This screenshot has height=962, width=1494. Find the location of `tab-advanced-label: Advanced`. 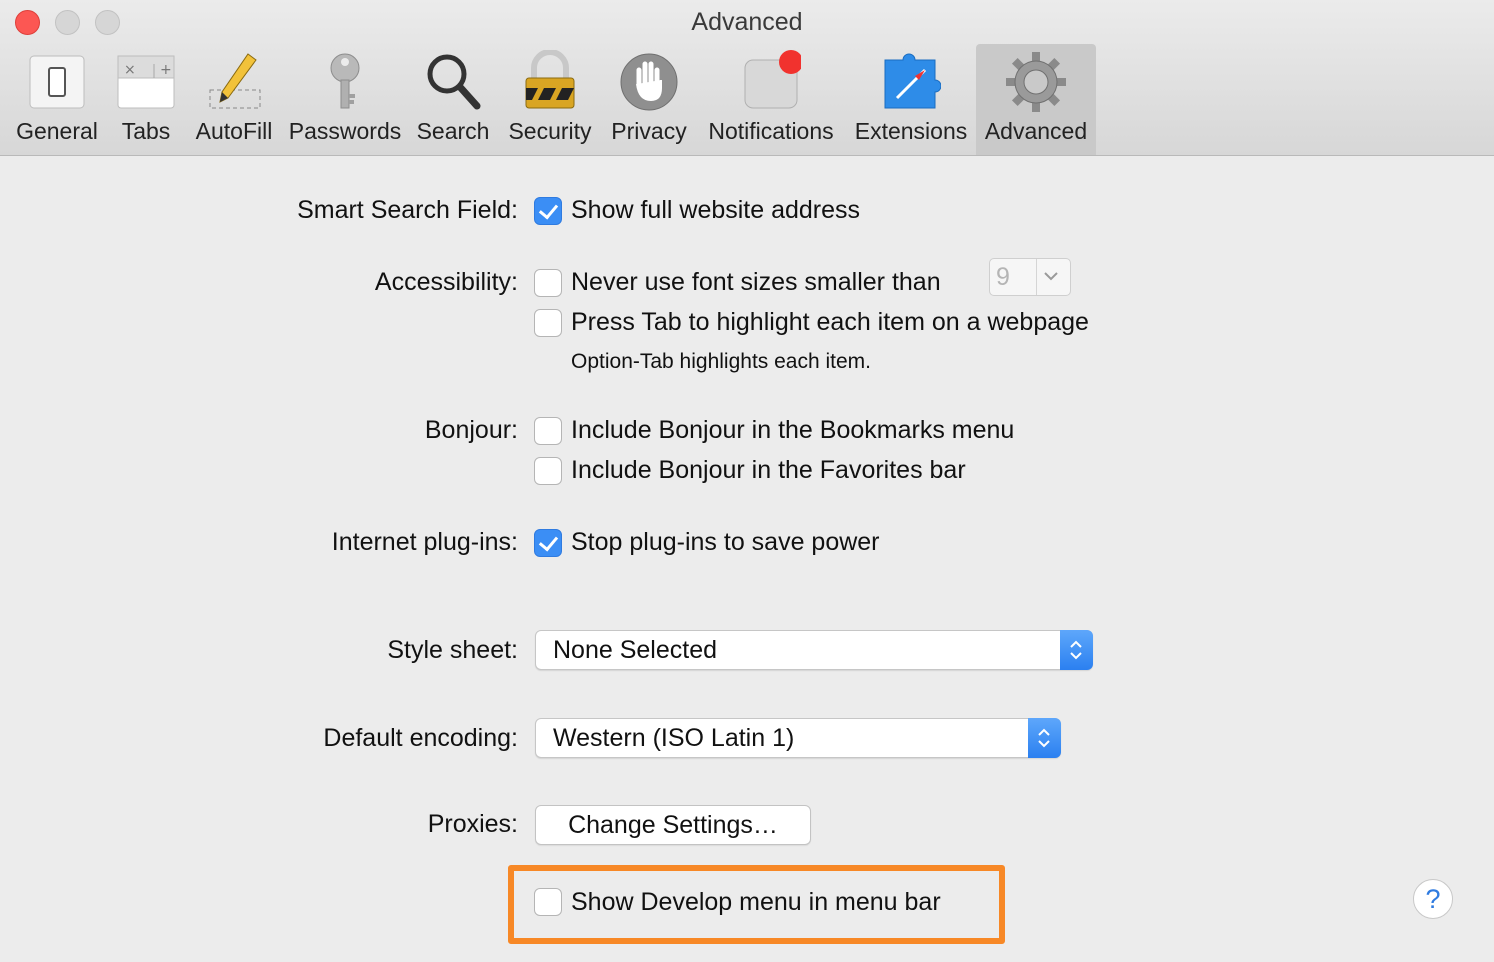

tab-advanced-label: Advanced is located at coordinates (1036, 131).